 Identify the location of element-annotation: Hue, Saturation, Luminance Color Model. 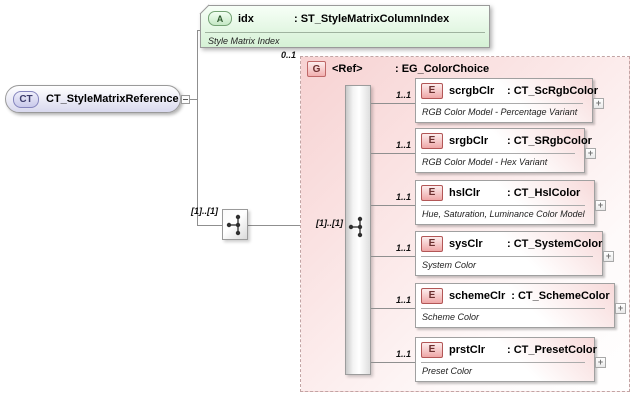
(503, 214).